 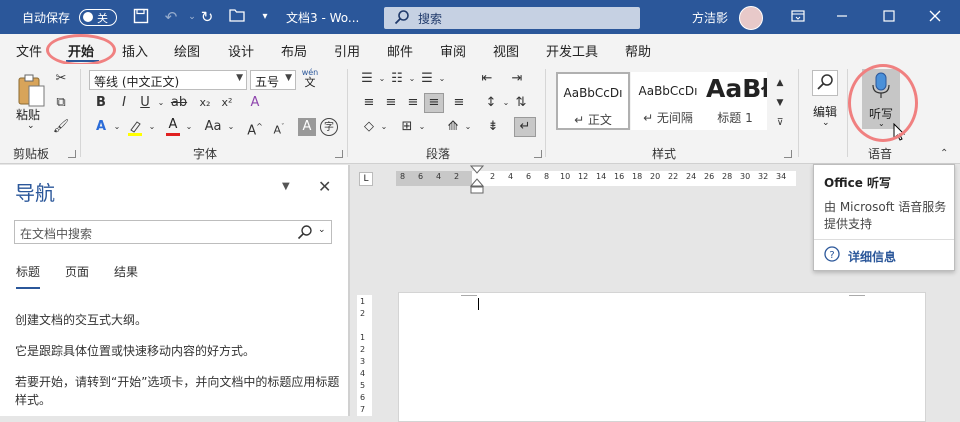 I want to click on tooltip-divider, so click(x=884, y=239).